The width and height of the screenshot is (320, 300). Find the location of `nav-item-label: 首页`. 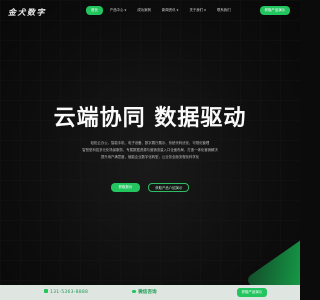

nav-item-label: 首页 is located at coordinates (94, 10).